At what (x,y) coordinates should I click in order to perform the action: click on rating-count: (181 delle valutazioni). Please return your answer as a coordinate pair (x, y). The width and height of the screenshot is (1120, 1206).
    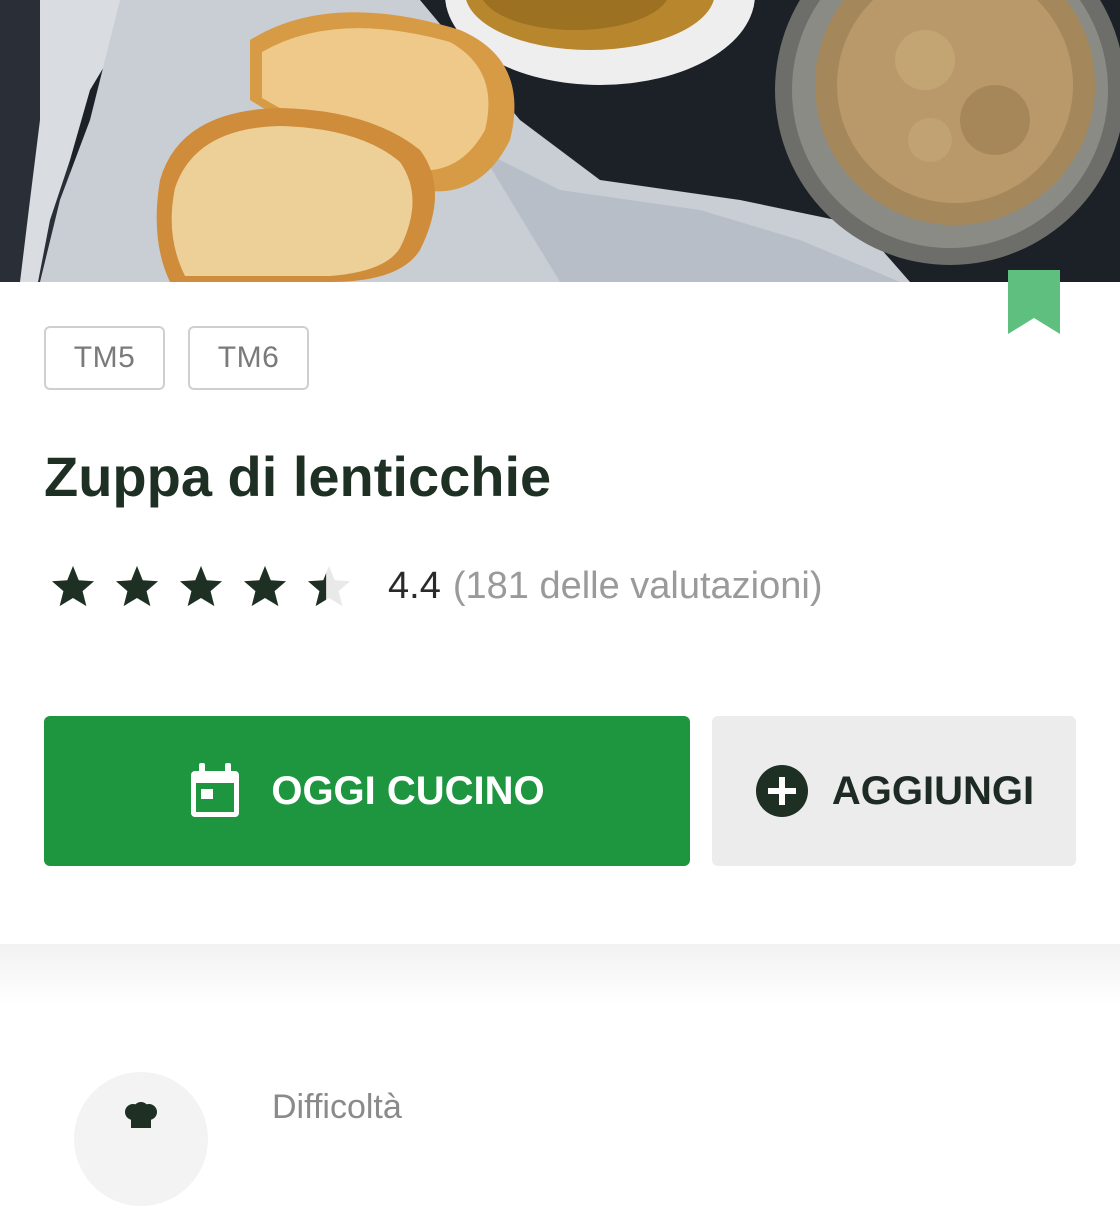
    Looking at the image, I should click on (638, 586).